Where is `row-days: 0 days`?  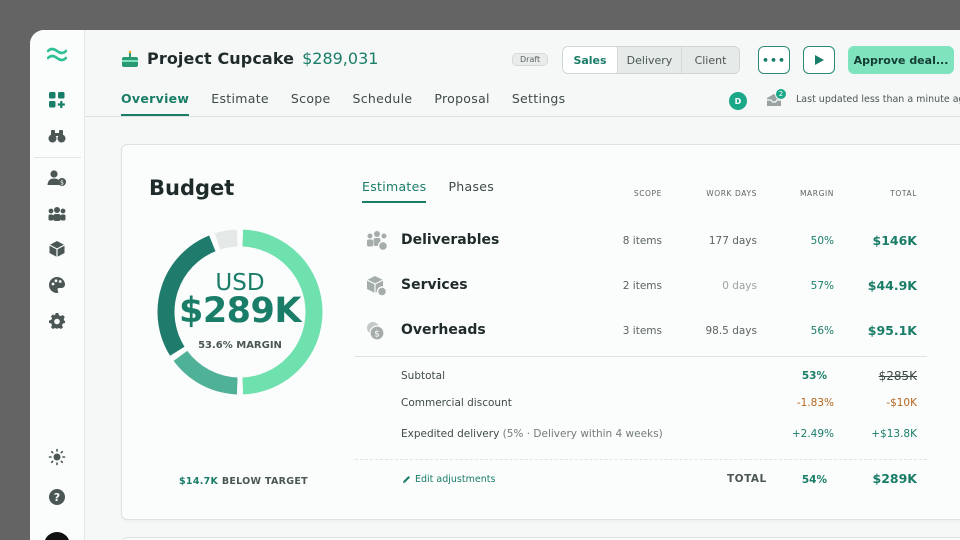 row-days: 0 days is located at coordinates (739, 286).